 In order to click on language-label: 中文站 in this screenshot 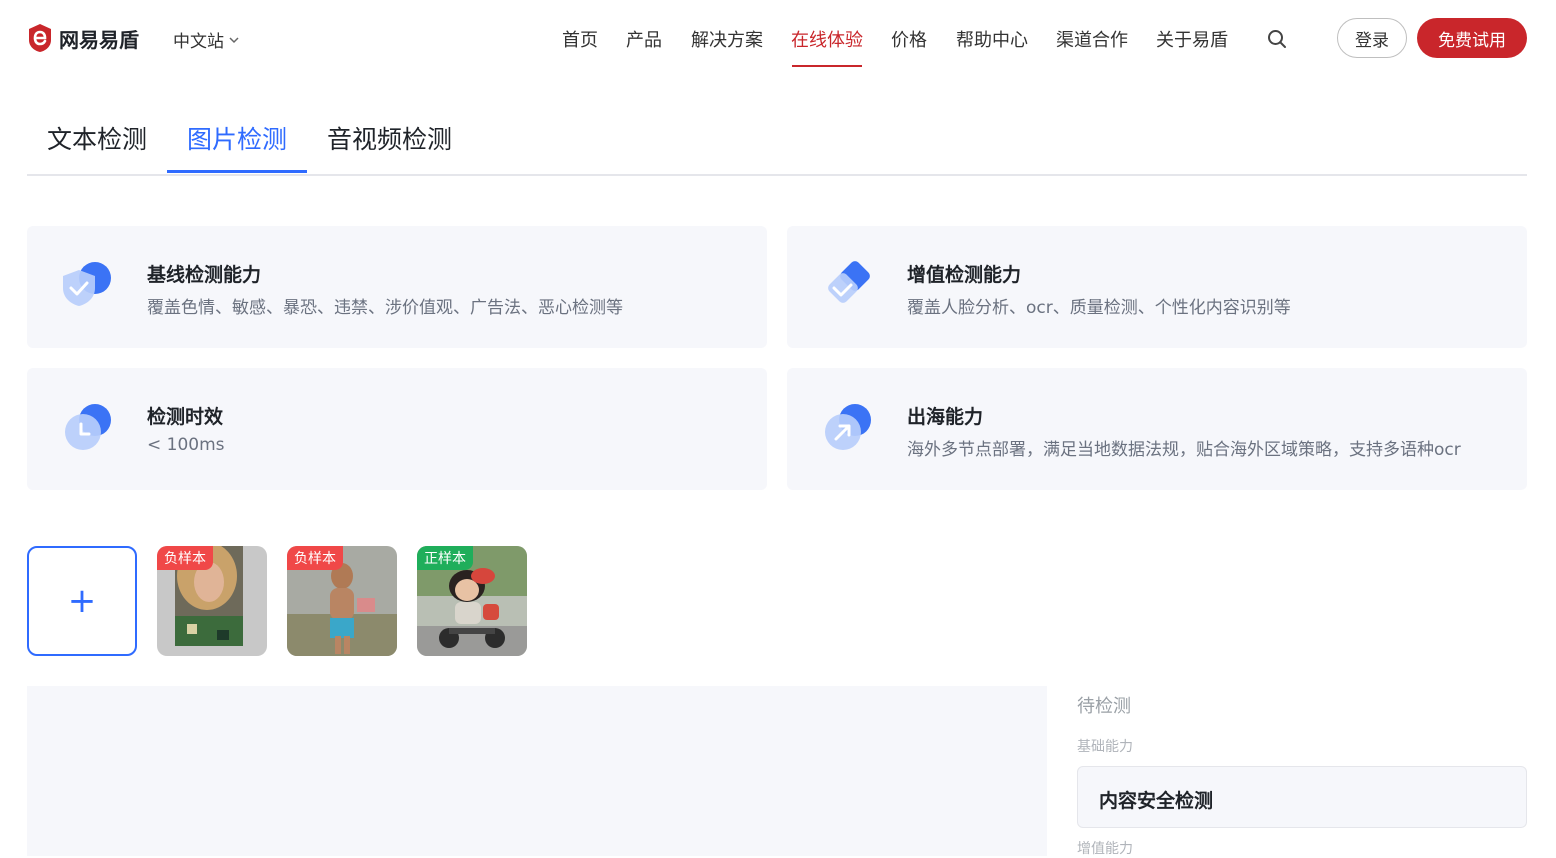, I will do `click(198, 42)`.